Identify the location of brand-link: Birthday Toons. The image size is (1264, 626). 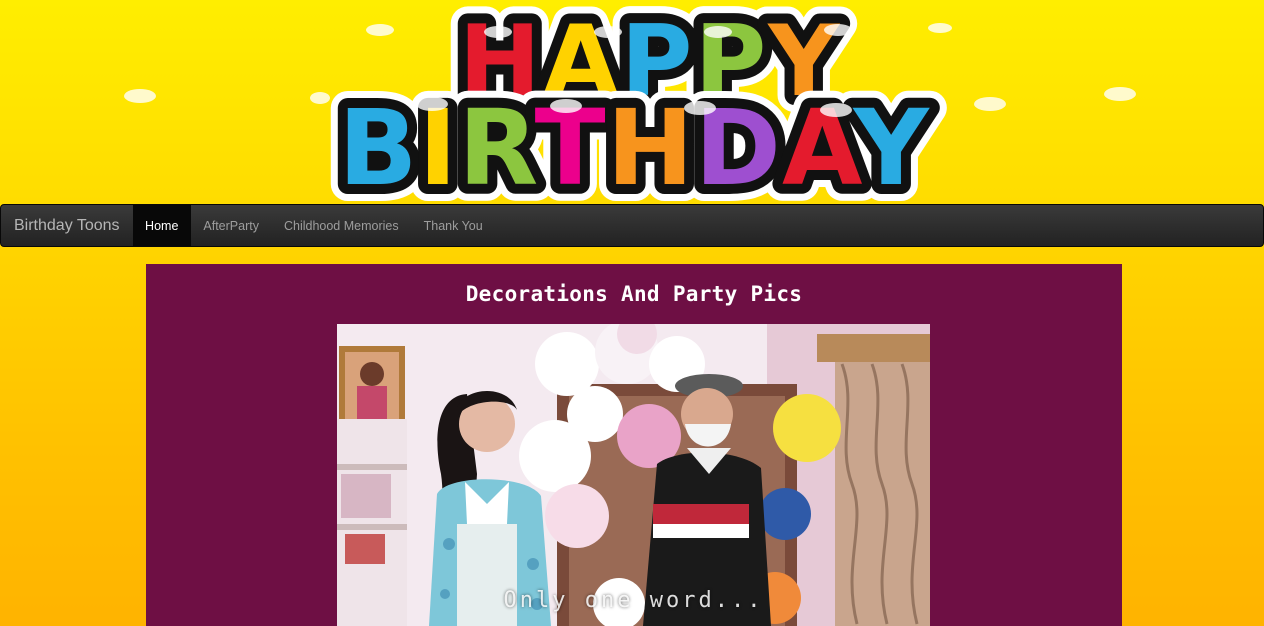
(67, 225).